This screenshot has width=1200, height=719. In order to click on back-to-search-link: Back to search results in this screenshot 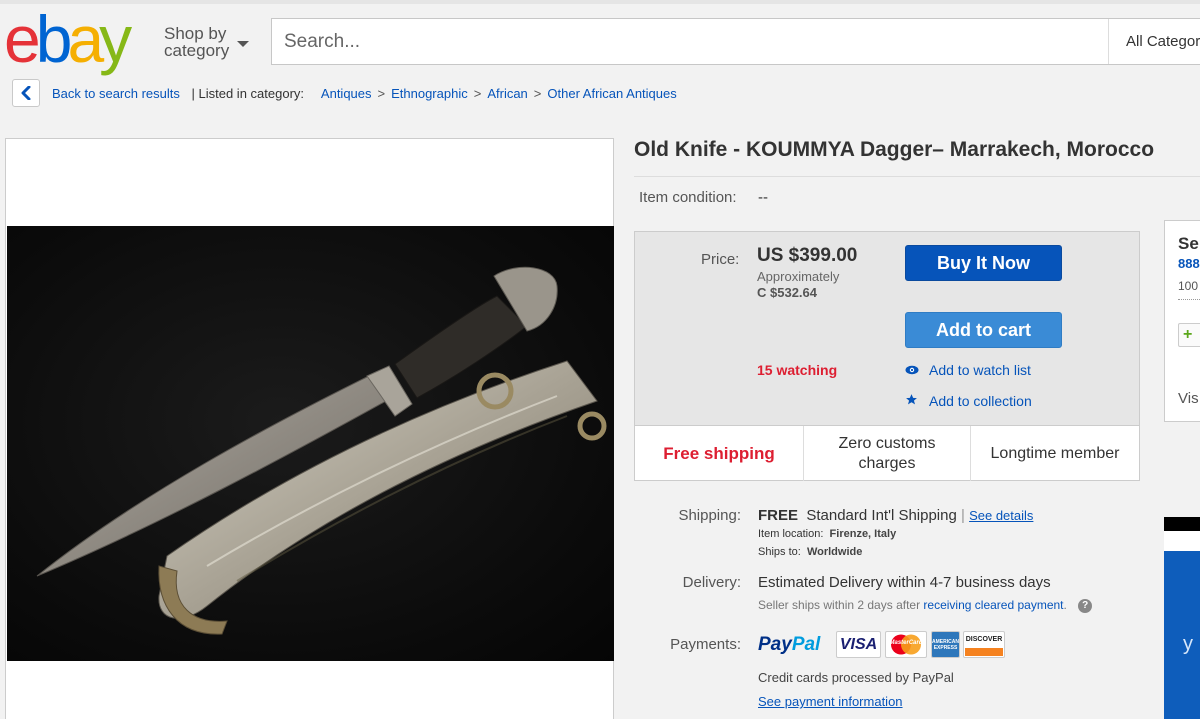, I will do `click(116, 93)`.